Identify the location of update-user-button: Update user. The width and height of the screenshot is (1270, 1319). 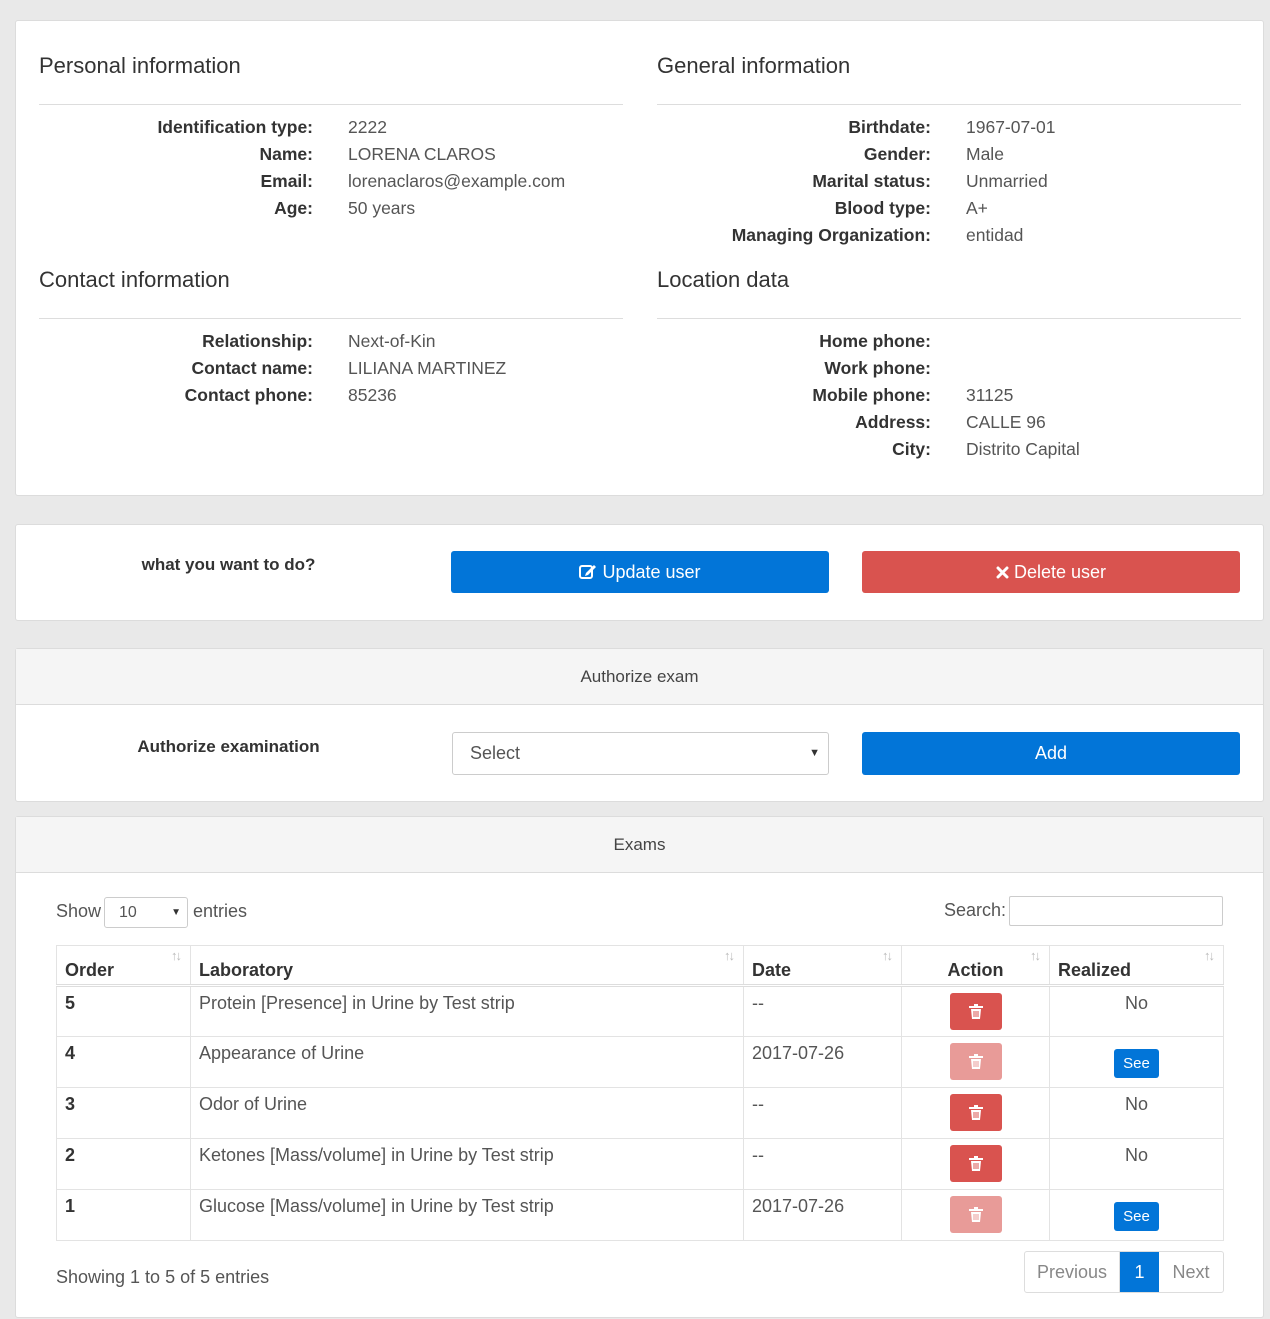
(640, 572).